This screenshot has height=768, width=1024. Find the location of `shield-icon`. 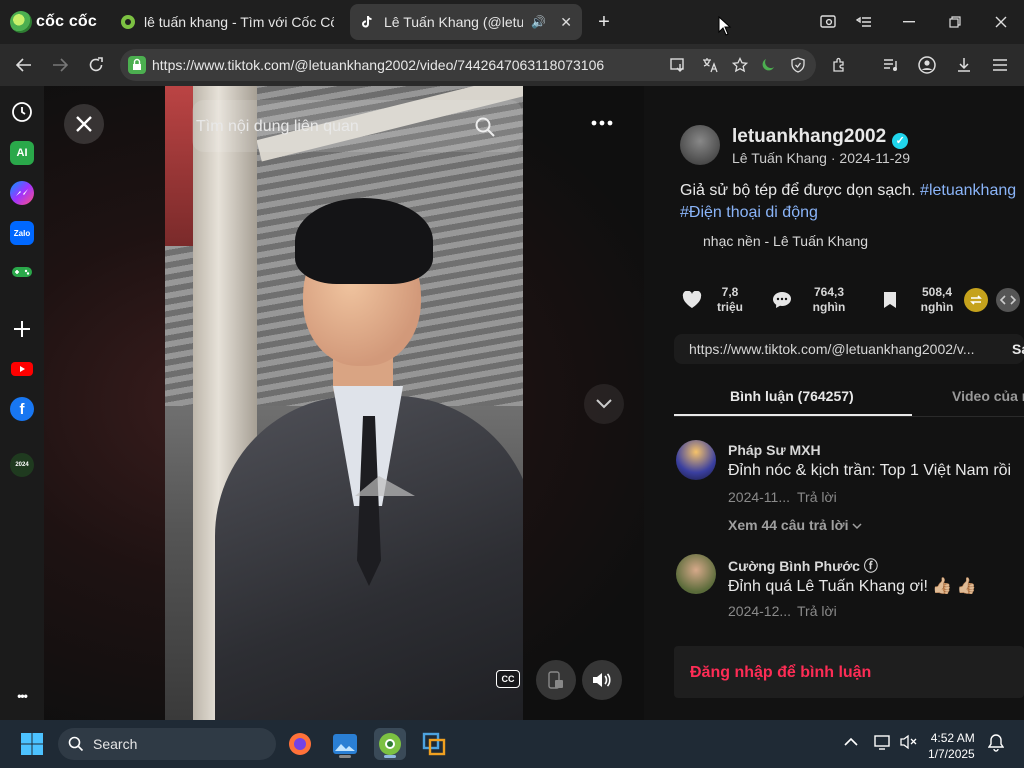

shield-icon is located at coordinates (798, 65).